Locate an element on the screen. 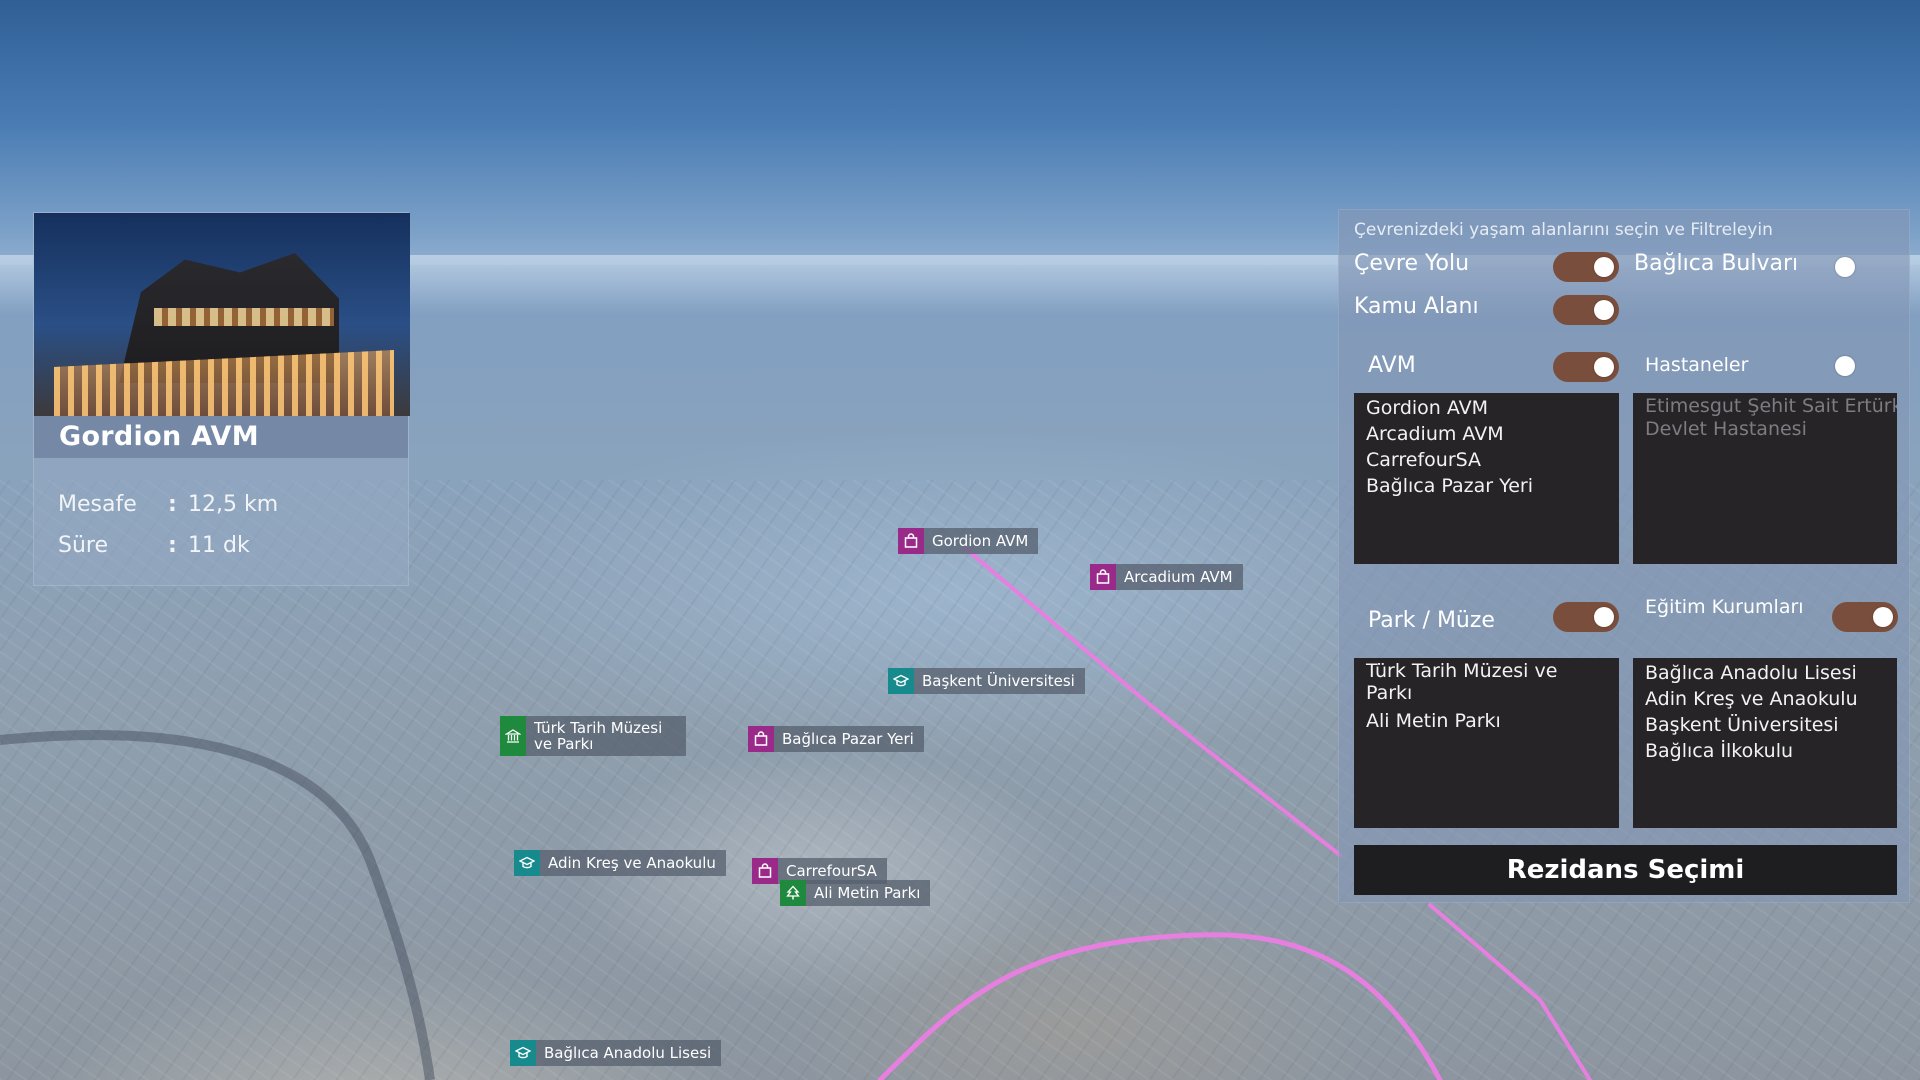  list-item: Gordion AVM is located at coordinates (1492, 408).